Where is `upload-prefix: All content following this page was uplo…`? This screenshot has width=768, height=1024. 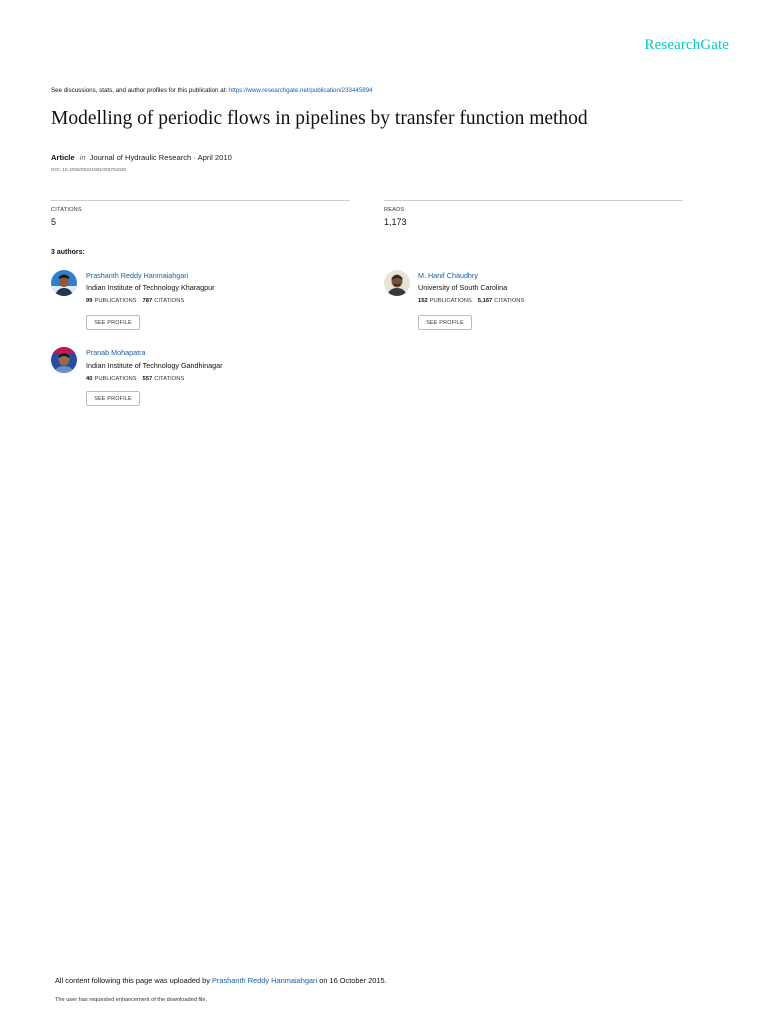
upload-prefix: All content following this page was uplo… is located at coordinates (132, 980).